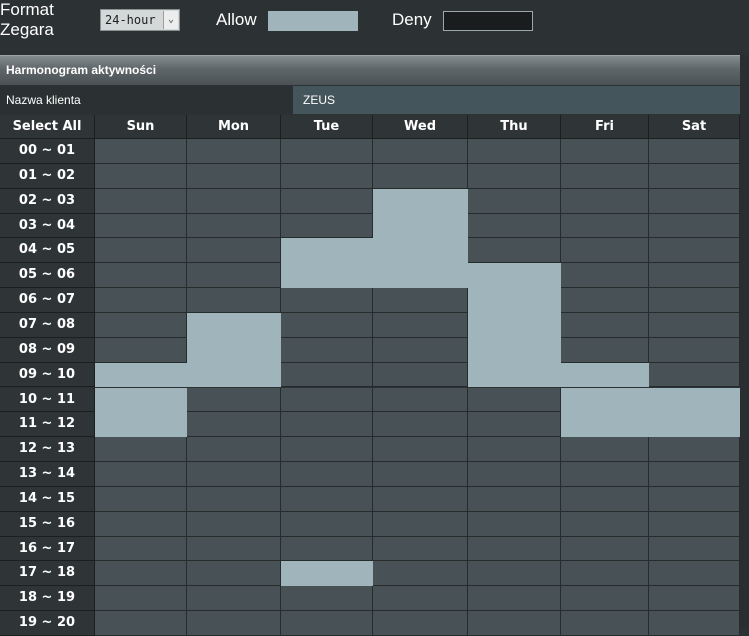  I want to click on hour-label-17: 17 ~ 18, so click(47, 574).